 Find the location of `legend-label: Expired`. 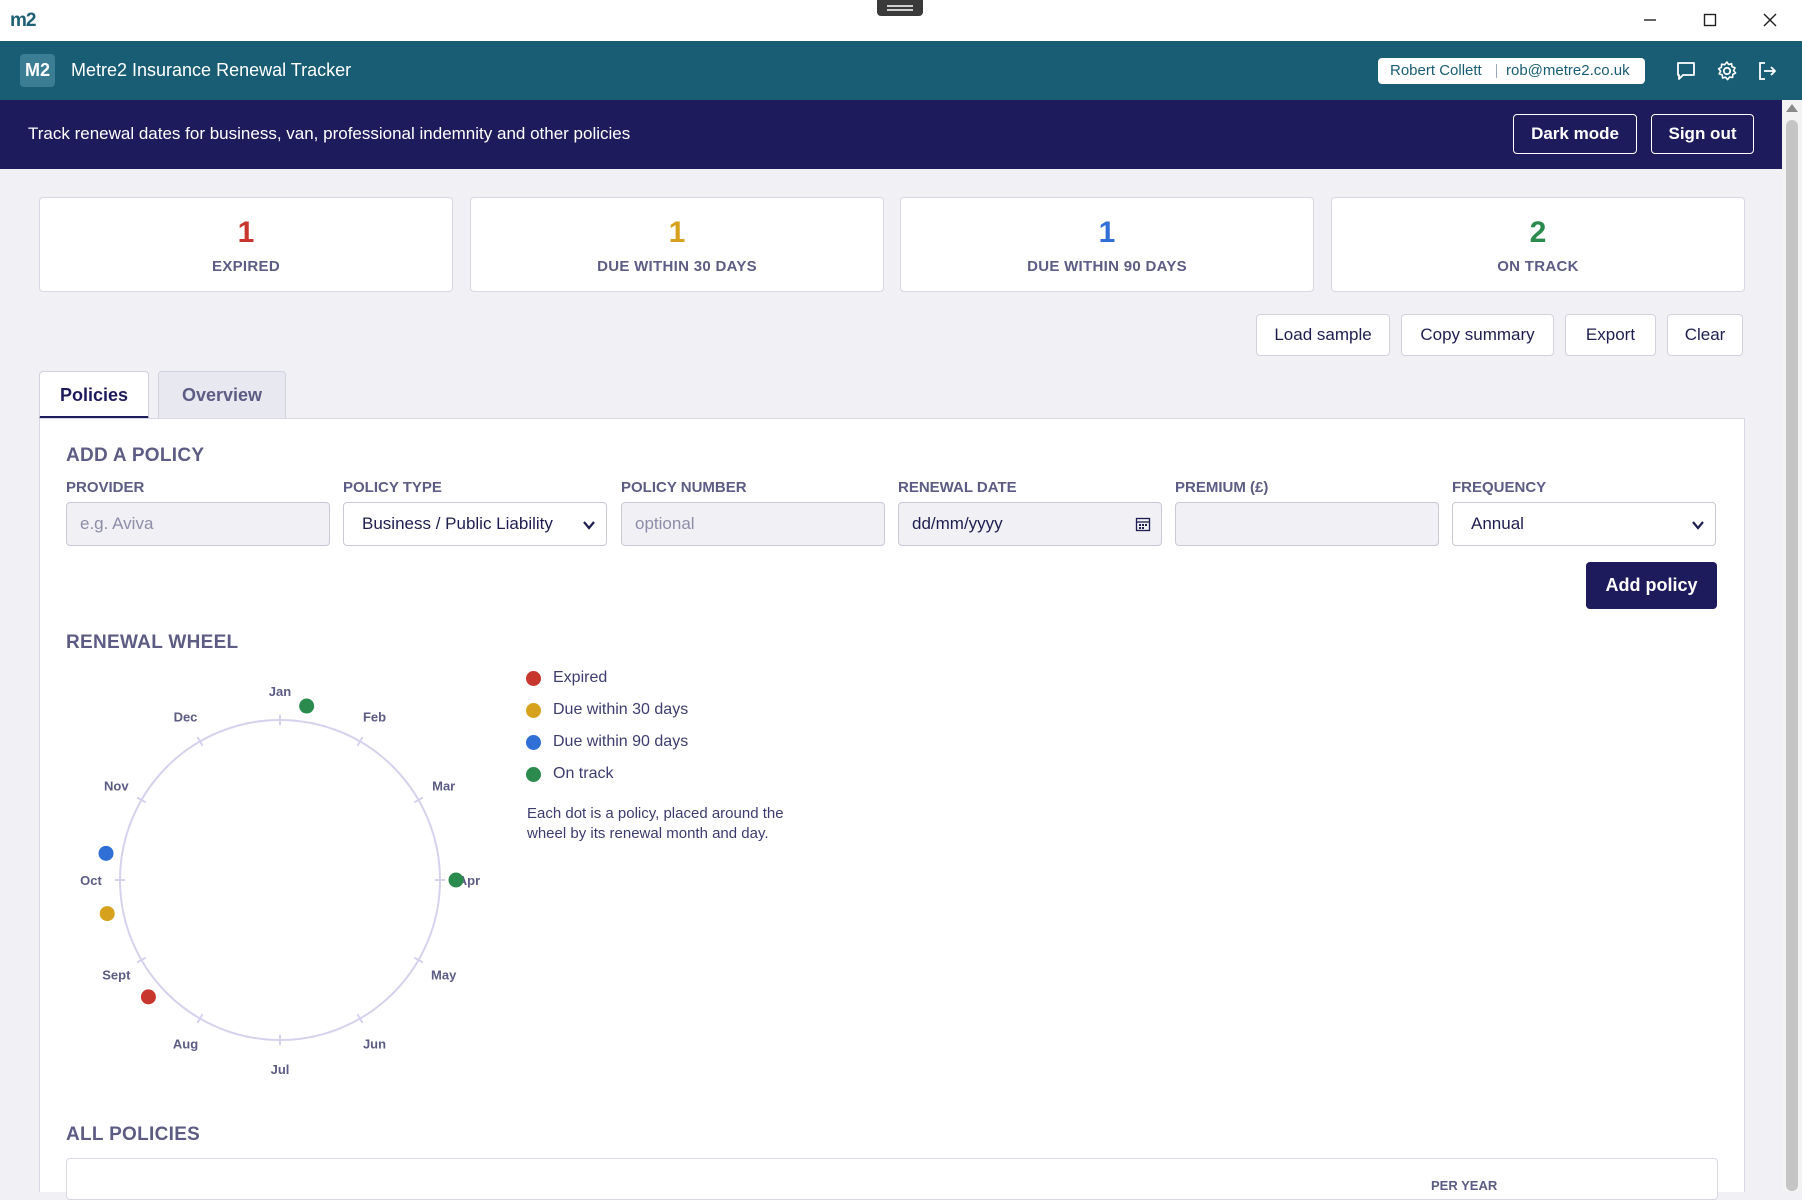

legend-label: Expired is located at coordinates (580, 677).